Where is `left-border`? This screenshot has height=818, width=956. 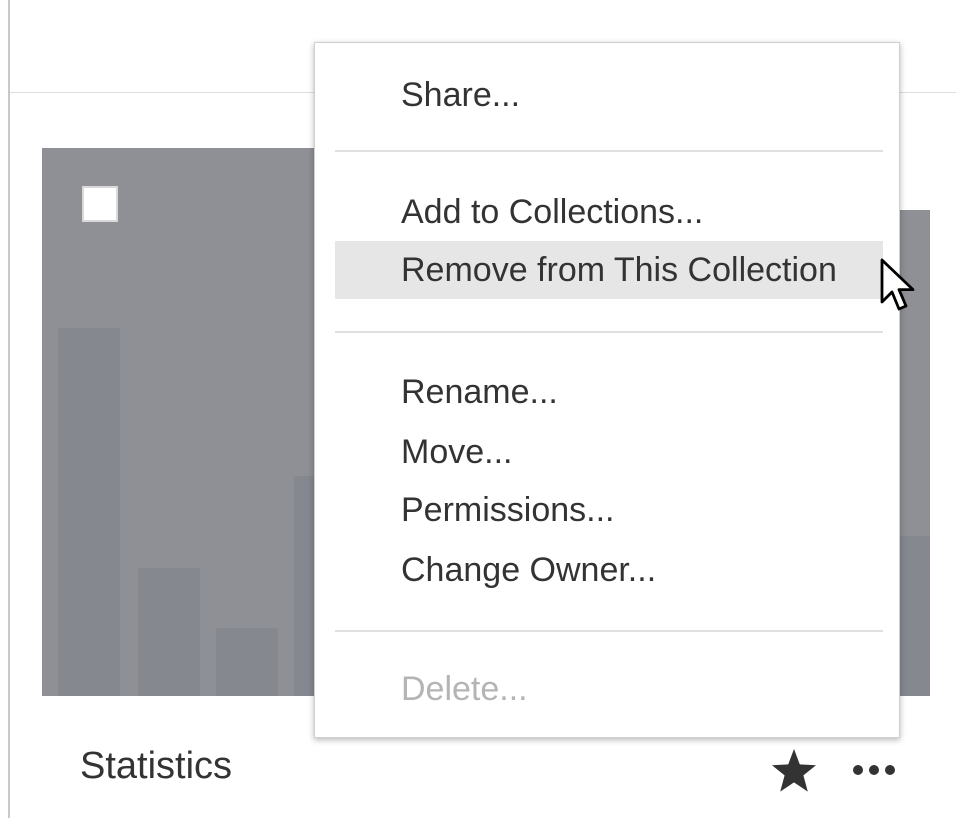
left-border is located at coordinates (9, 409).